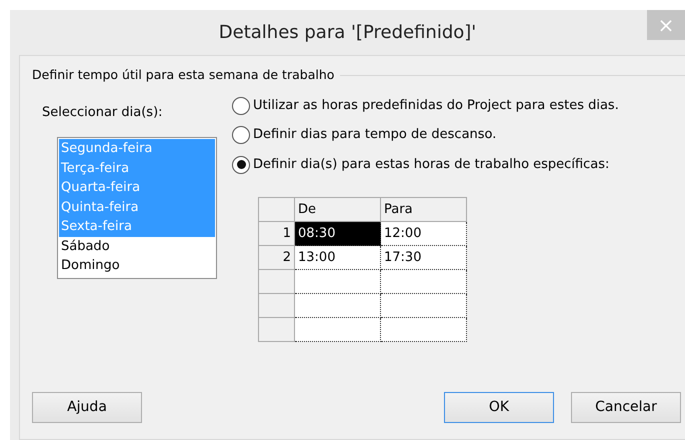 The image size is (685, 440). What do you see at coordinates (137, 208) in the screenshot?
I see `days-listbox: Segunda-feira Terça-feira Quarta-feira Quinta-feira Sexta-feira Sábado Domingo` at bounding box center [137, 208].